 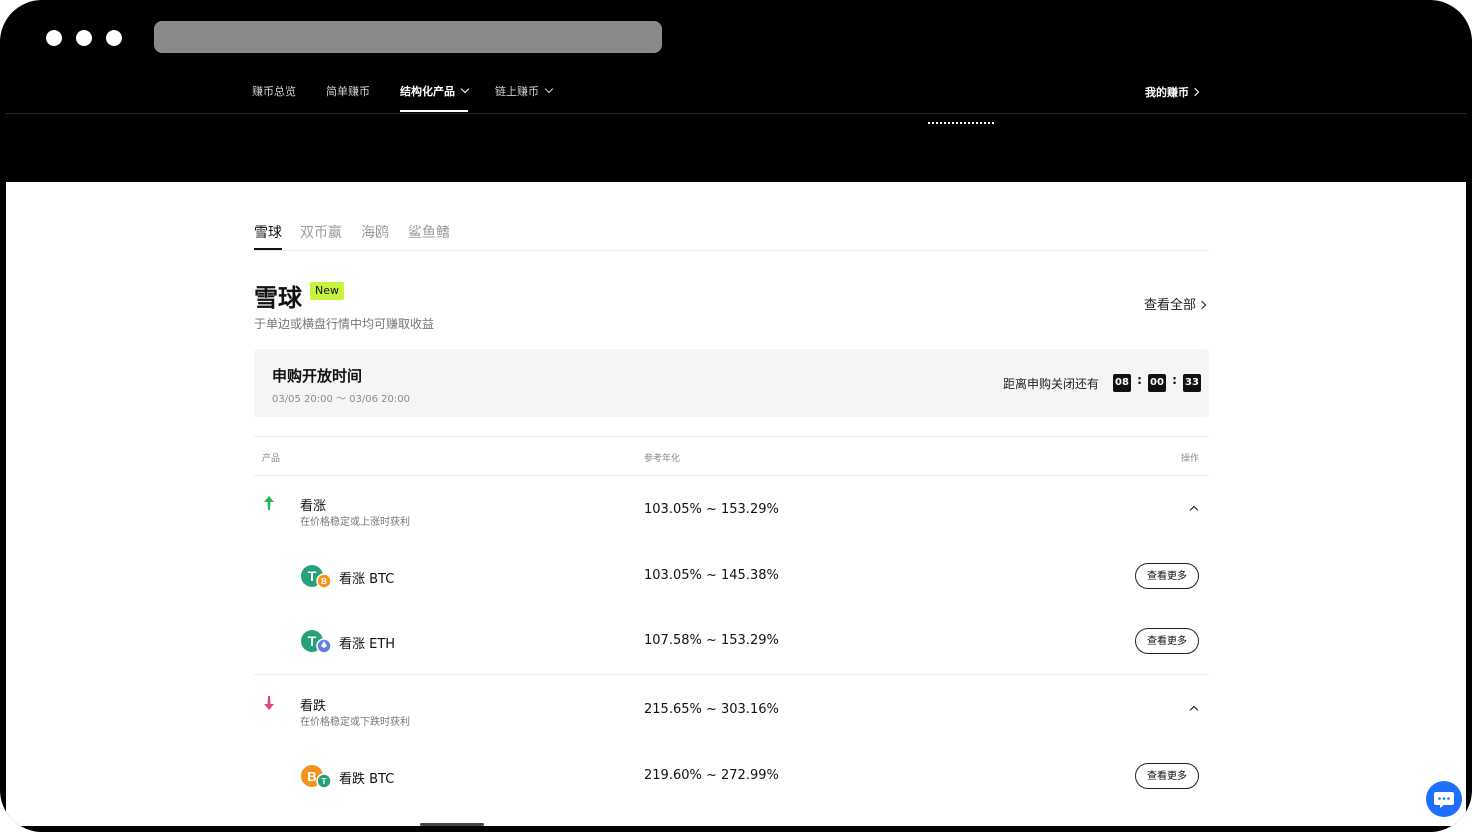 I want to click on chat-bubble-icon, so click(x=1444, y=800).